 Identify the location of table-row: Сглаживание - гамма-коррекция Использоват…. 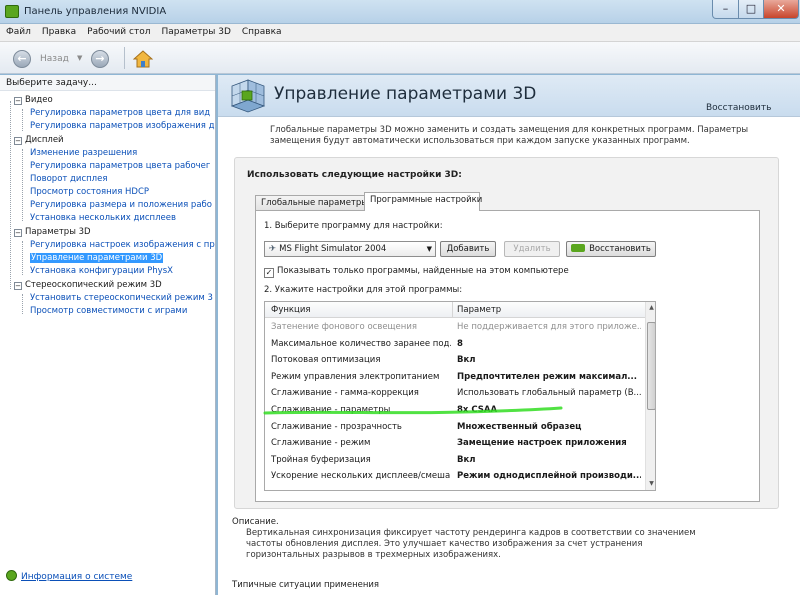
(455, 393).